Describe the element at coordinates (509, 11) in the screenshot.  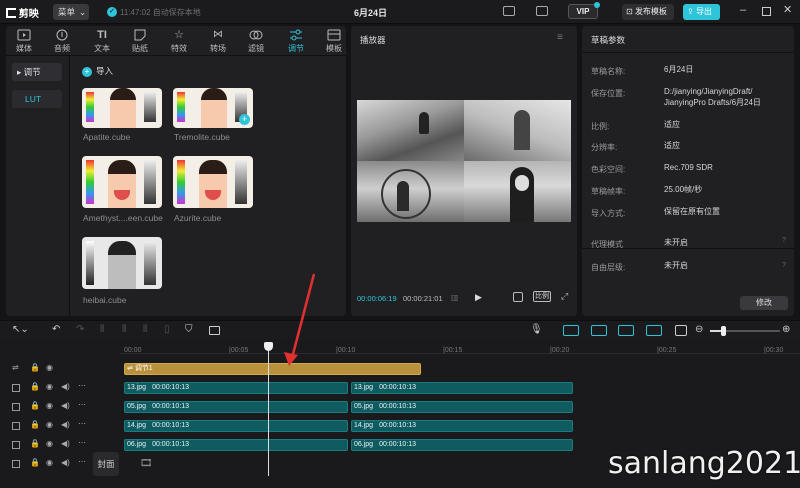
I see `layout-icon` at that location.